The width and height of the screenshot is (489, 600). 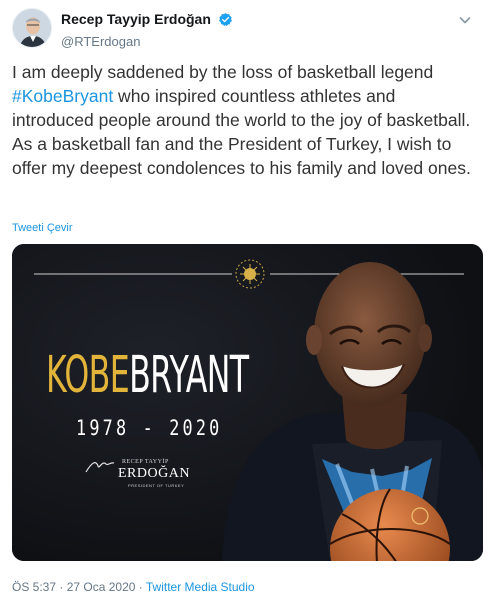 I want to click on kobe-bryant-title: KOBEBRYANT, so click(x=147, y=376).